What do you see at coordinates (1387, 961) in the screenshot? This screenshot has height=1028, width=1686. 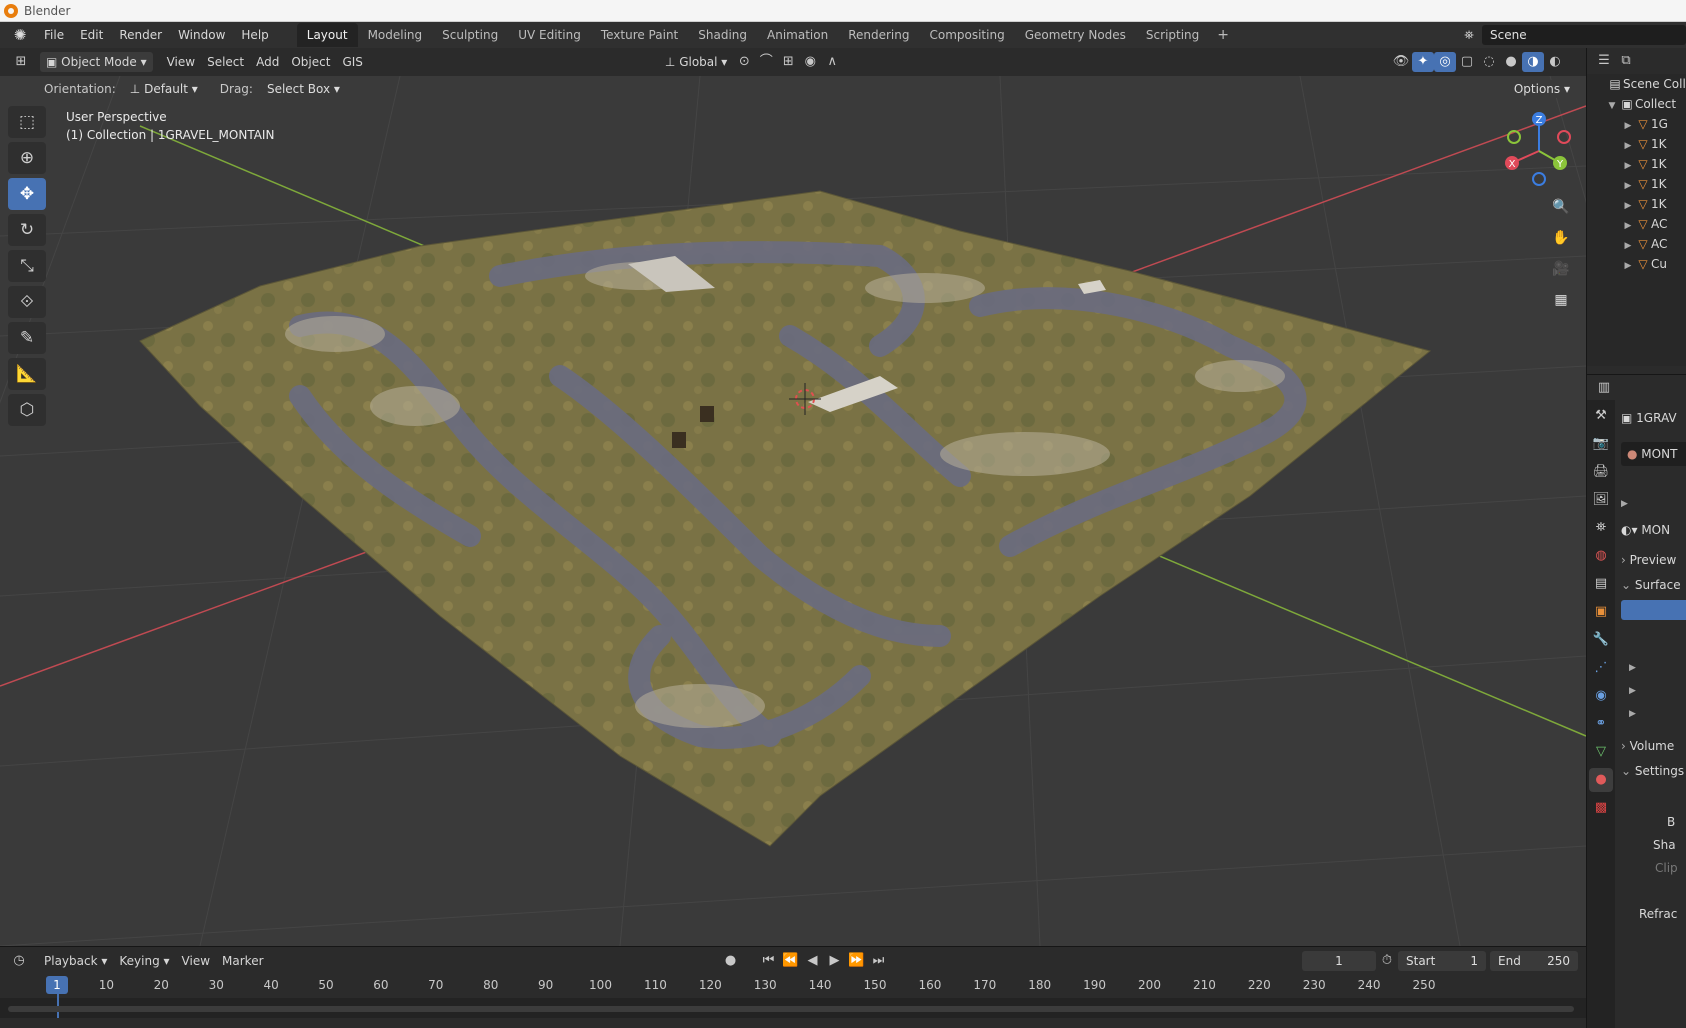 I see `stopwatch-icon: ⏱` at bounding box center [1387, 961].